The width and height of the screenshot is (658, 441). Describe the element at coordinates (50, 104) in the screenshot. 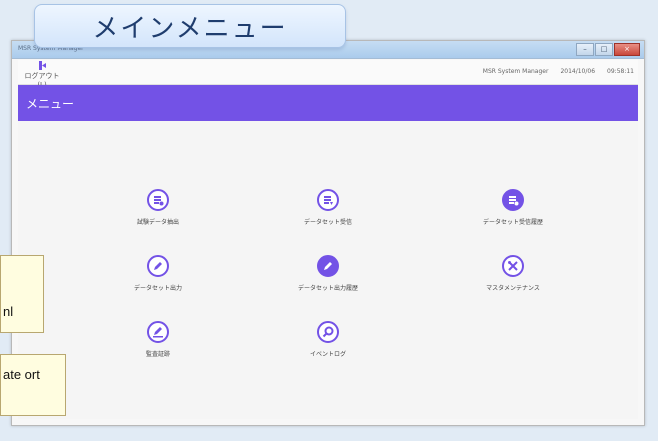

I see `page-title: メニュー` at that location.